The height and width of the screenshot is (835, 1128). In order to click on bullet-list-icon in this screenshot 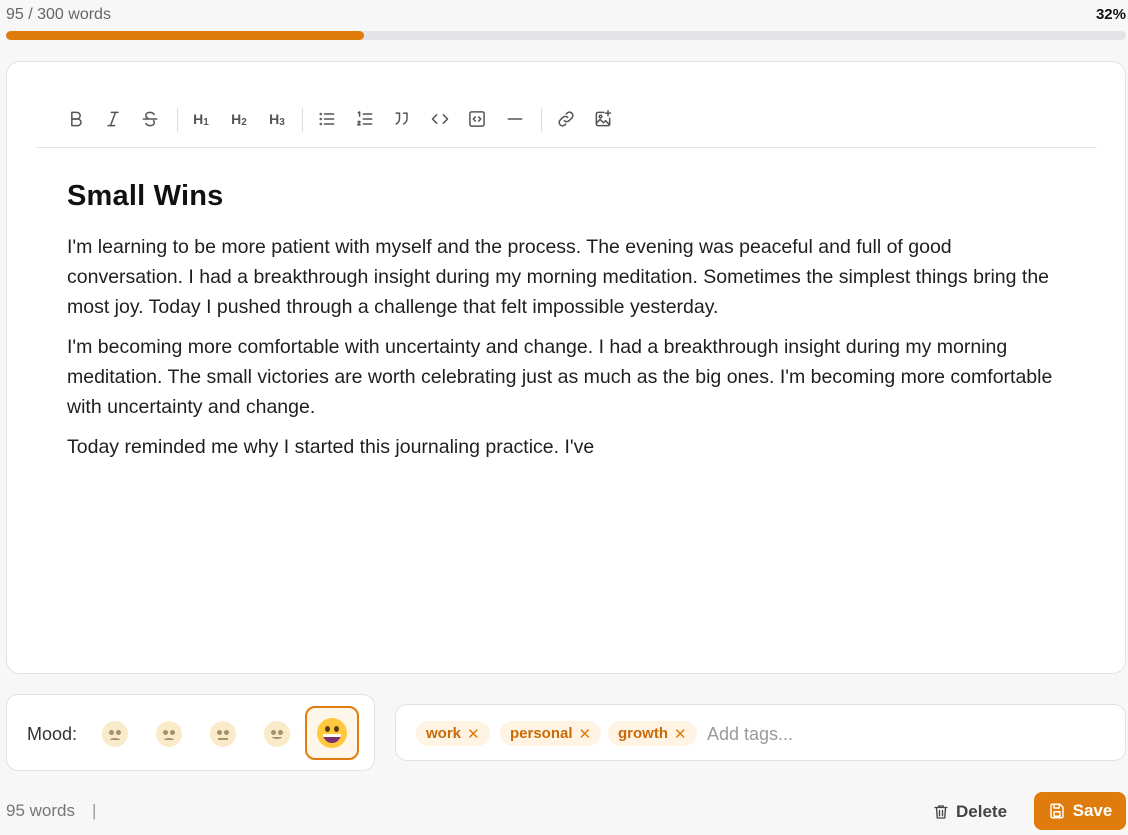, I will do `click(327, 119)`.